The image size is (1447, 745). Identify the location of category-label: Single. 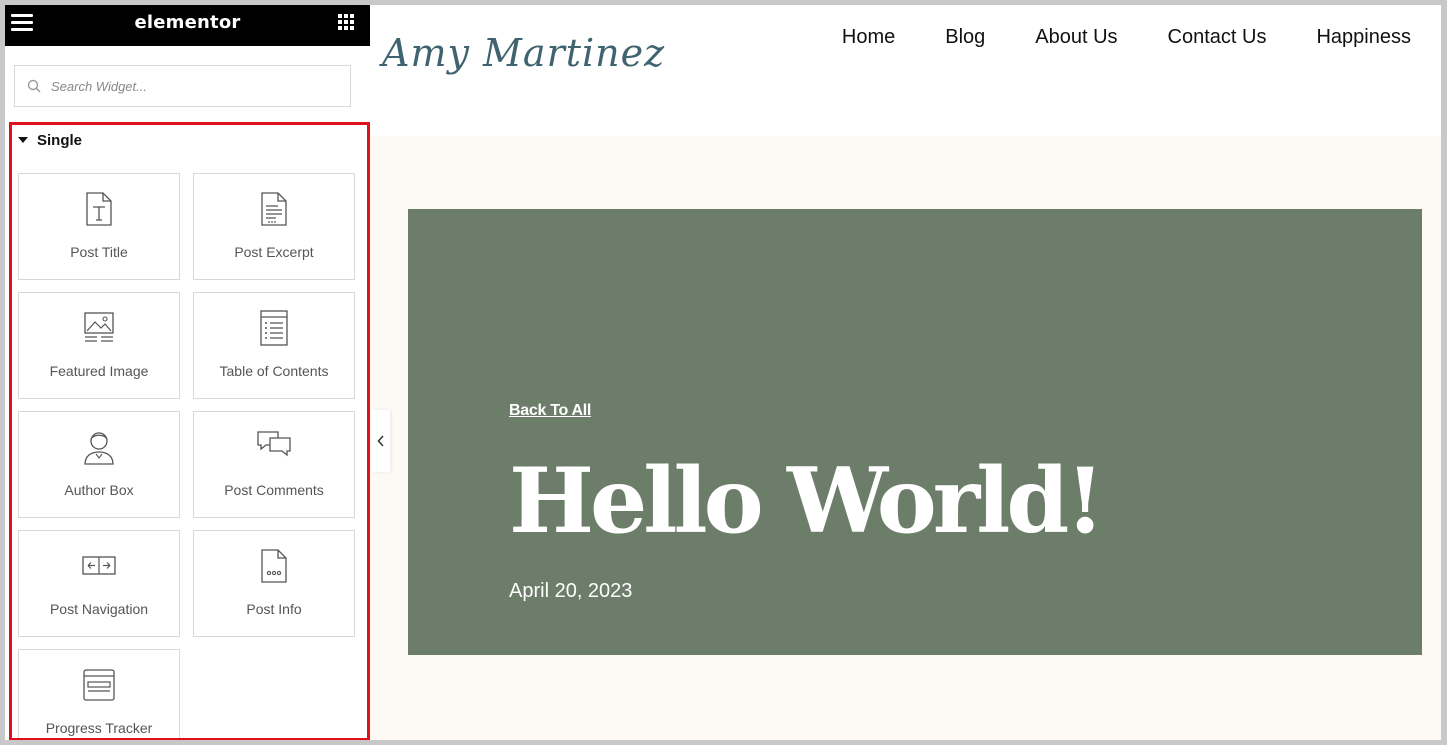
(60, 140).